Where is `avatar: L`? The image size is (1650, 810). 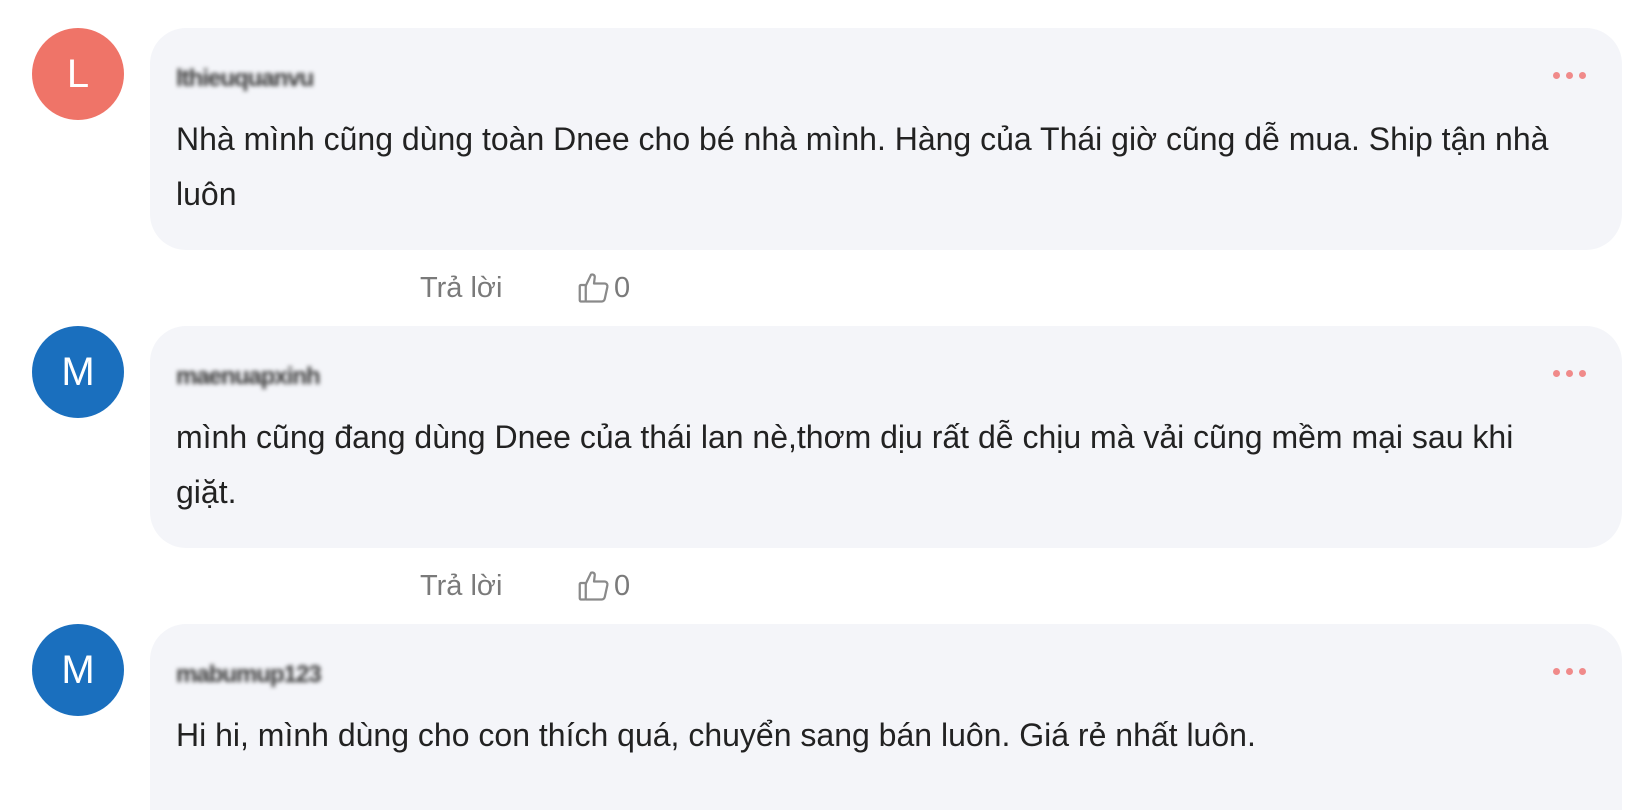 avatar: L is located at coordinates (78, 74).